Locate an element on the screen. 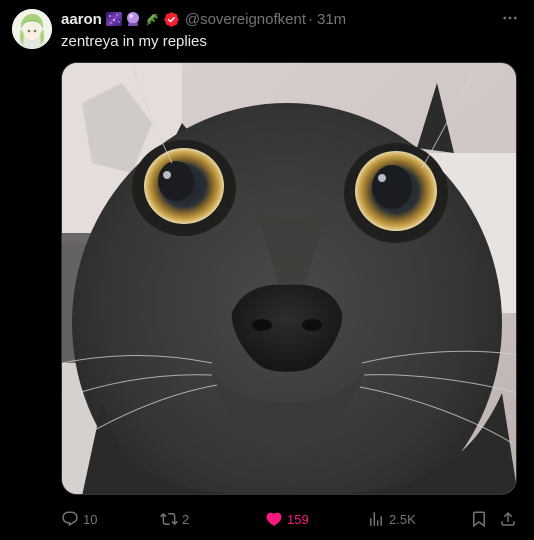  view-count: 2.5K is located at coordinates (402, 519).